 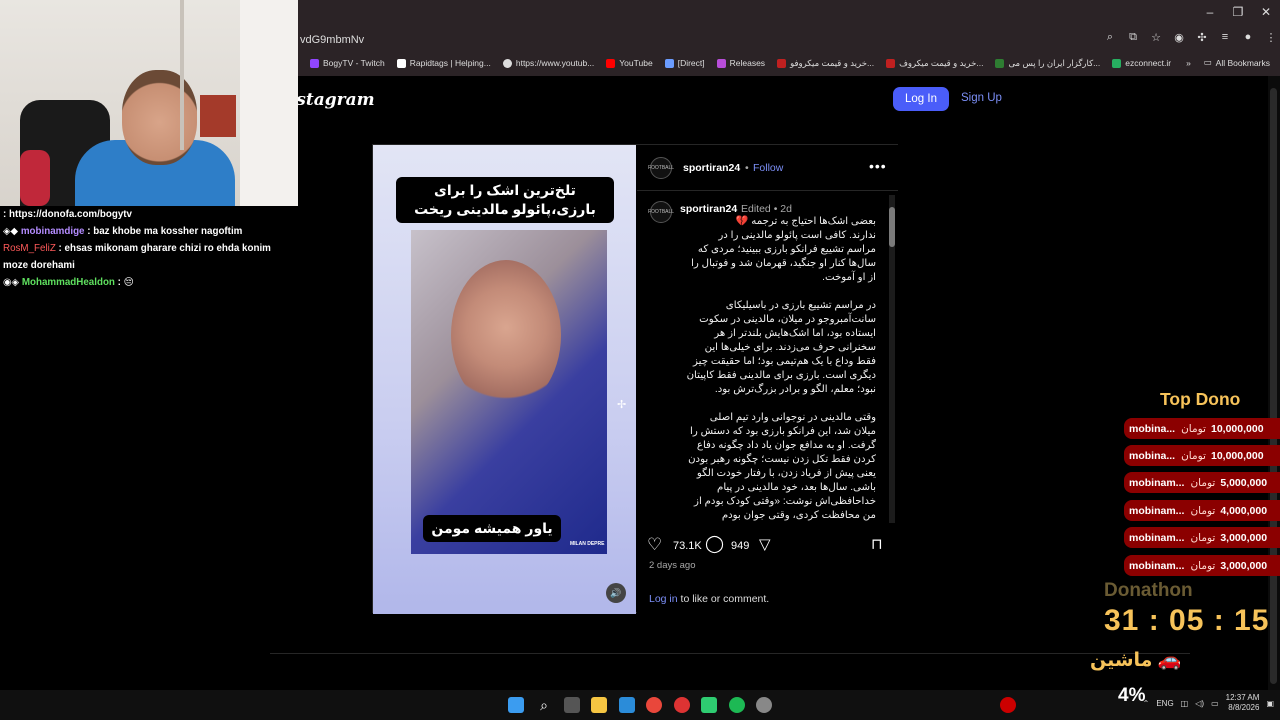 What do you see at coordinates (877, 544) in the screenshot?
I see `save-bookmark-icon: ⊓` at bounding box center [877, 544].